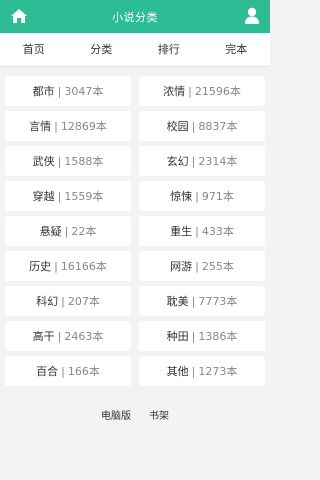 The height and width of the screenshot is (480, 320). I want to click on category-name: 重生, so click(181, 231).